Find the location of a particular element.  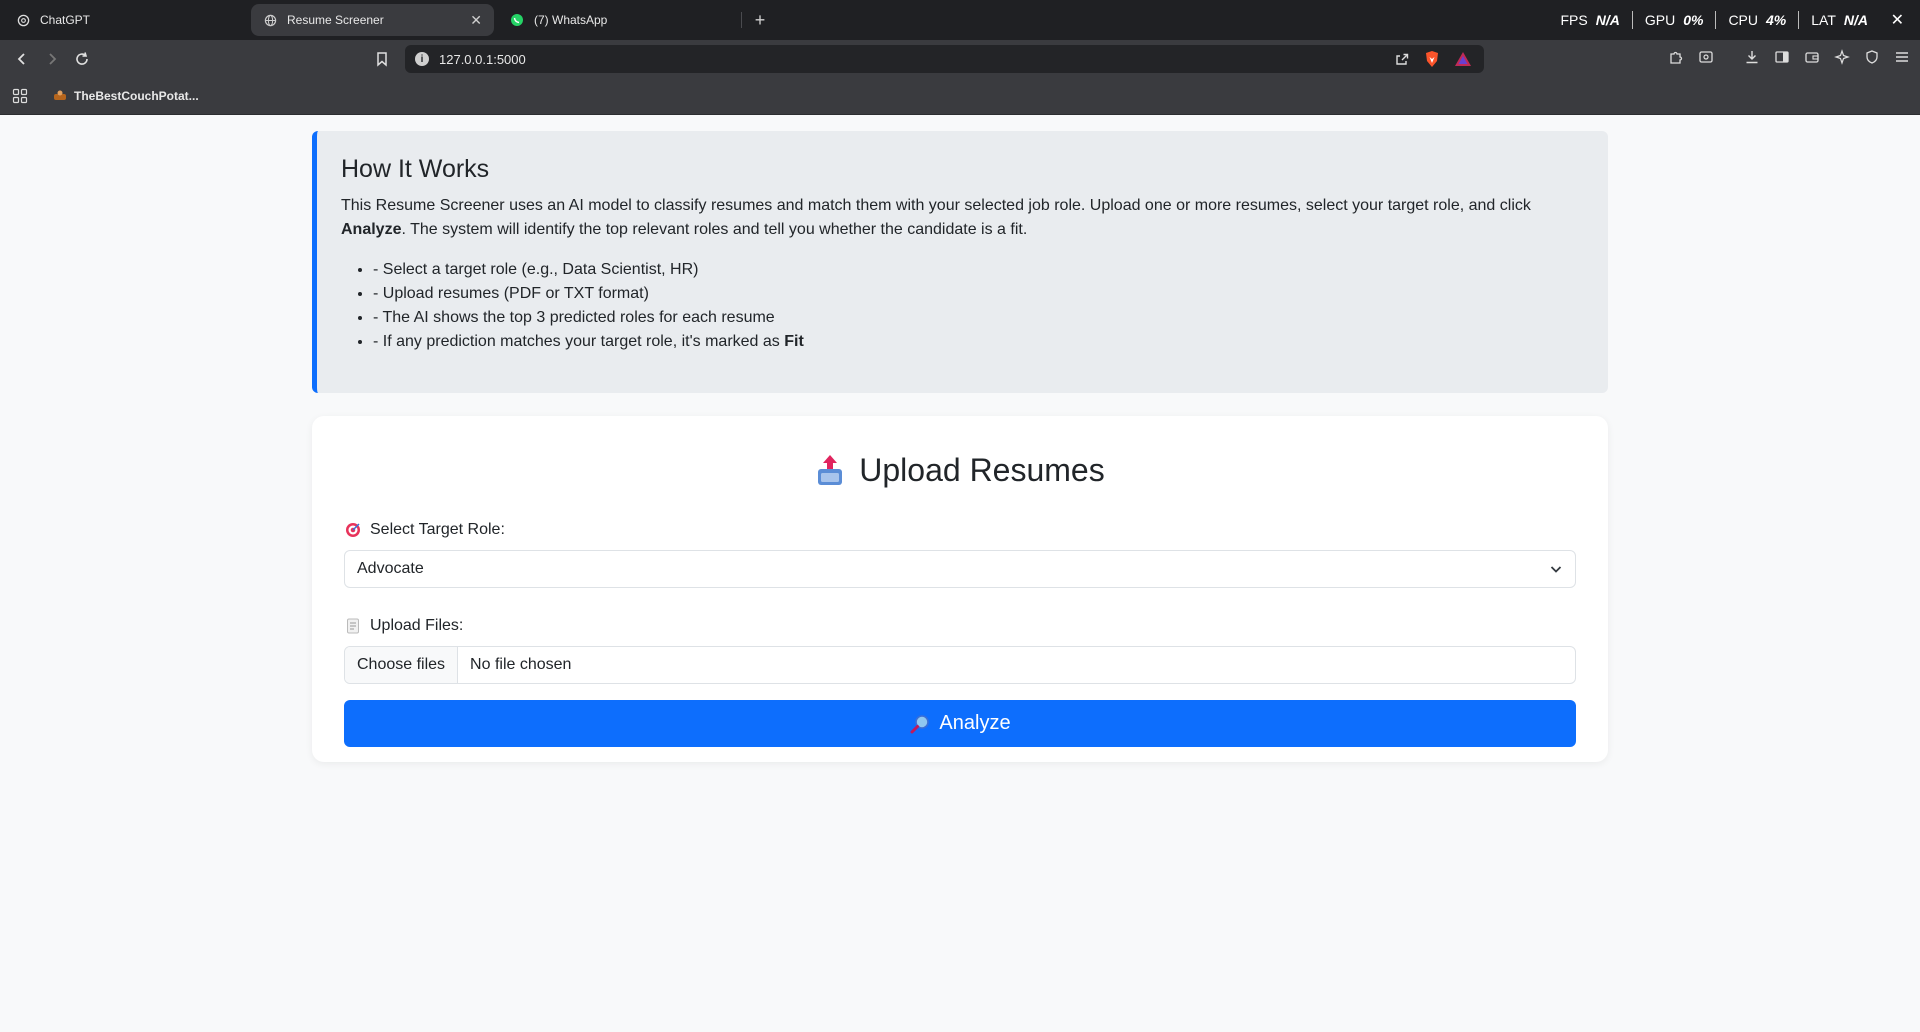

analyze-label: Analyze is located at coordinates (975, 723).